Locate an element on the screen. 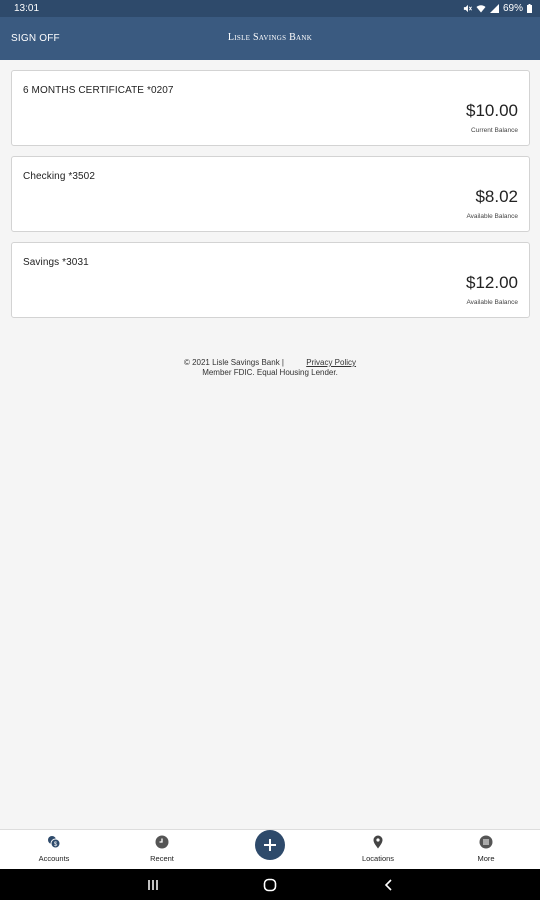 The width and height of the screenshot is (540, 900). member-fdic-text: Member FDIC. Equal Housing Lender. is located at coordinates (270, 372).